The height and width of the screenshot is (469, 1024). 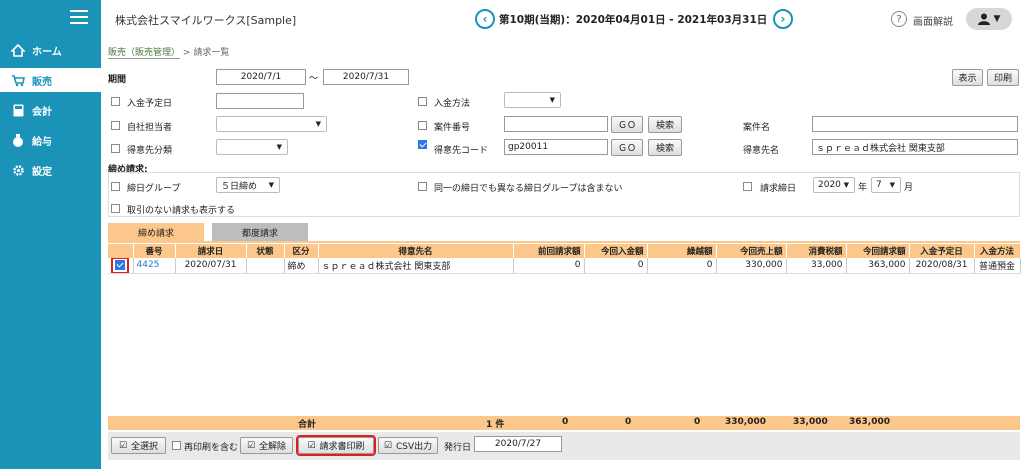 I want to click on help-icon: ?, so click(x=899, y=19).